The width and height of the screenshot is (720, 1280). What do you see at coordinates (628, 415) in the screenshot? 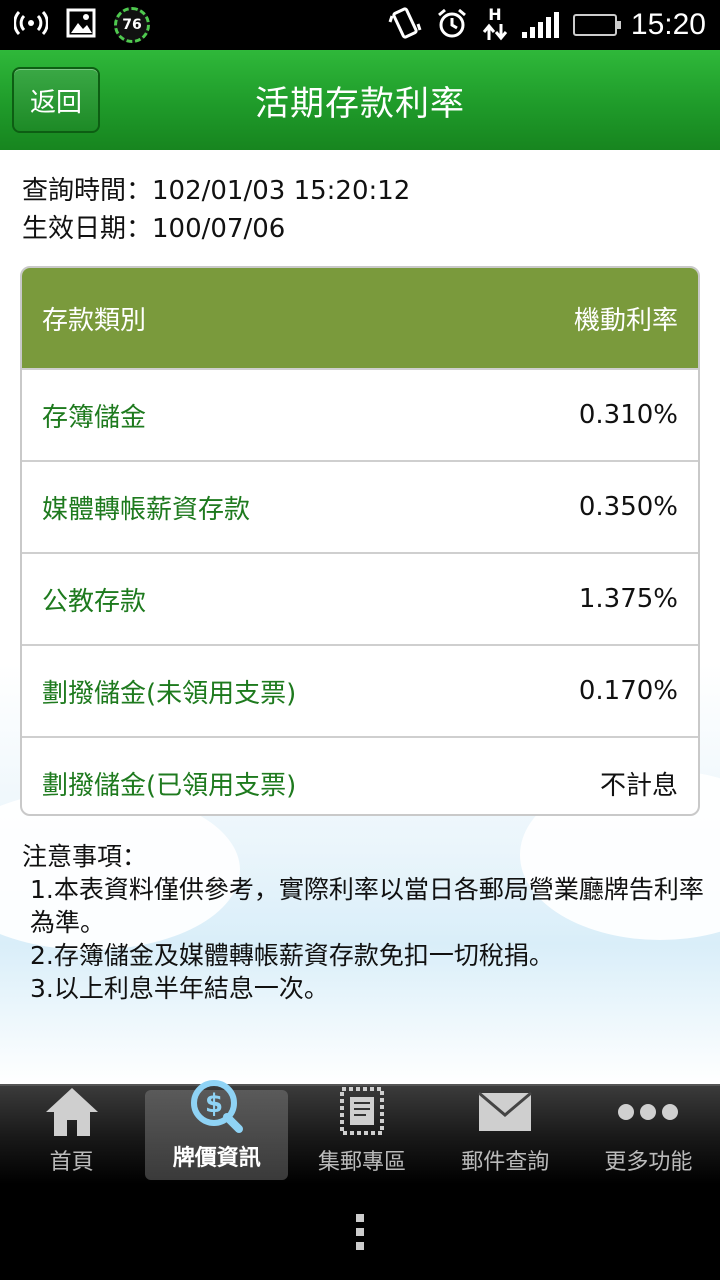
I see `deposit-rate: 0.310%` at bounding box center [628, 415].